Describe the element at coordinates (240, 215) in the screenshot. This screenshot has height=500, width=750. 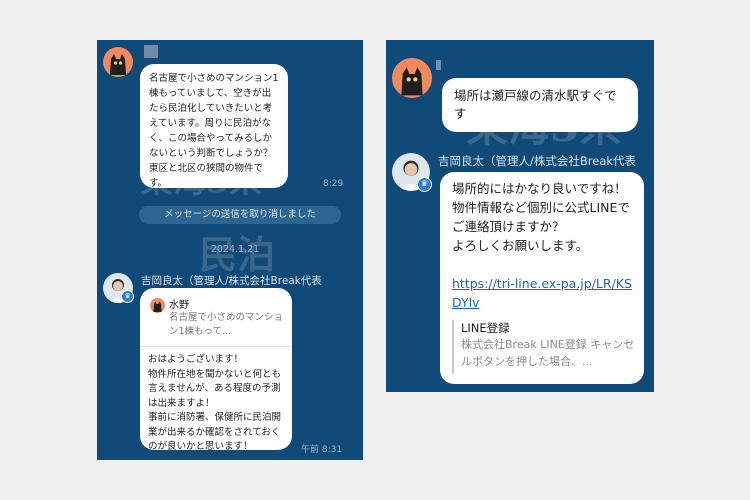
I see `unsent-notice: メッセージの送信を取り消しました` at that location.